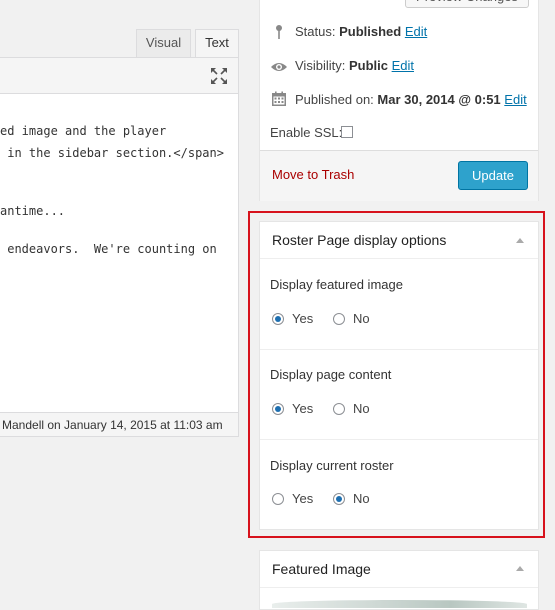  What do you see at coordinates (219, 76) in the screenshot?
I see `expand-icon` at bounding box center [219, 76].